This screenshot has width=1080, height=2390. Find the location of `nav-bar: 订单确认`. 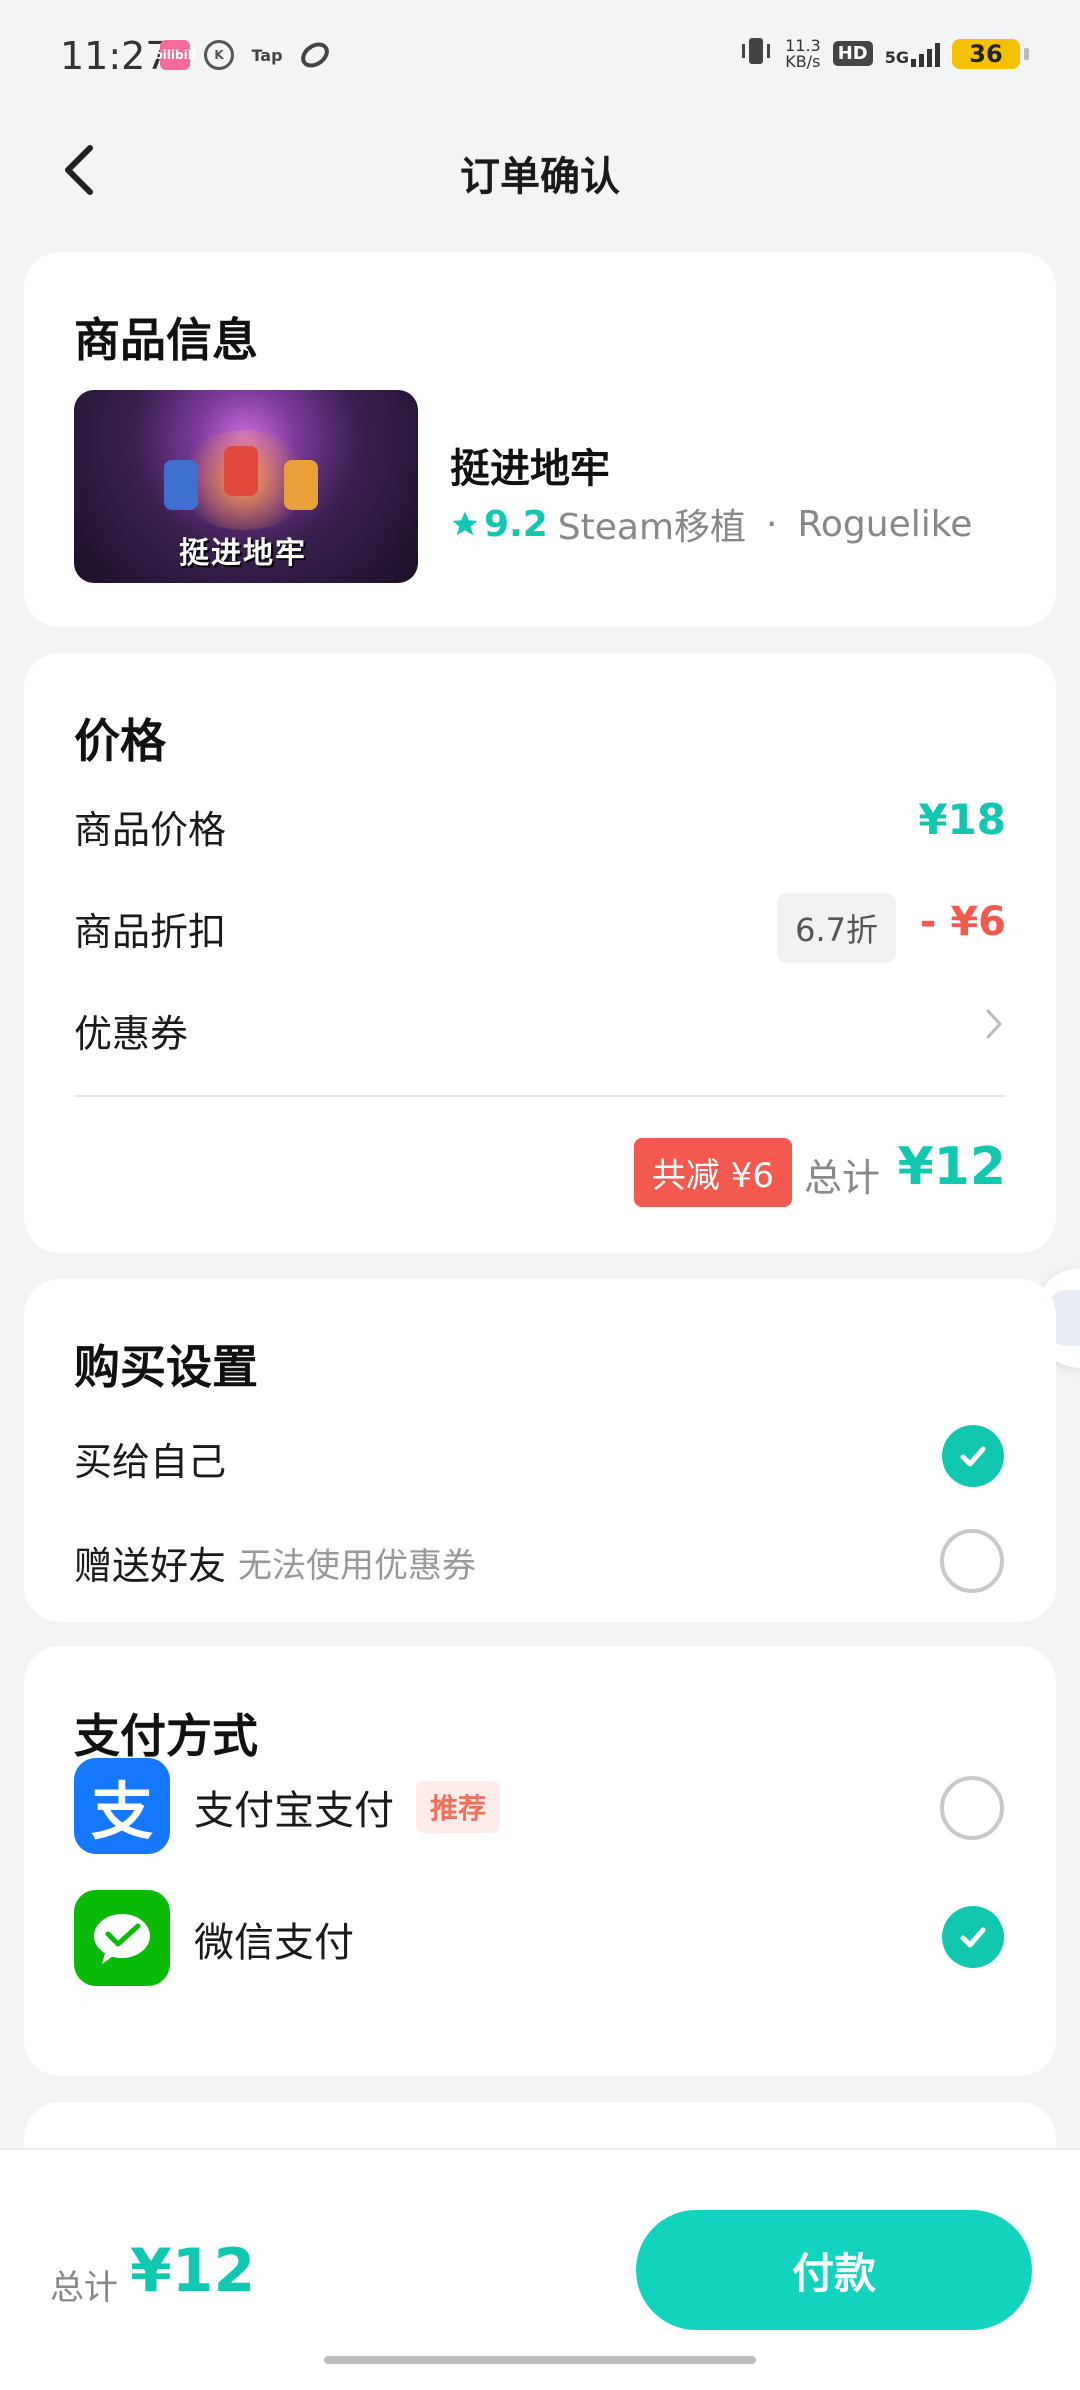

nav-bar: 订单确认 is located at coordinates (540, 170).